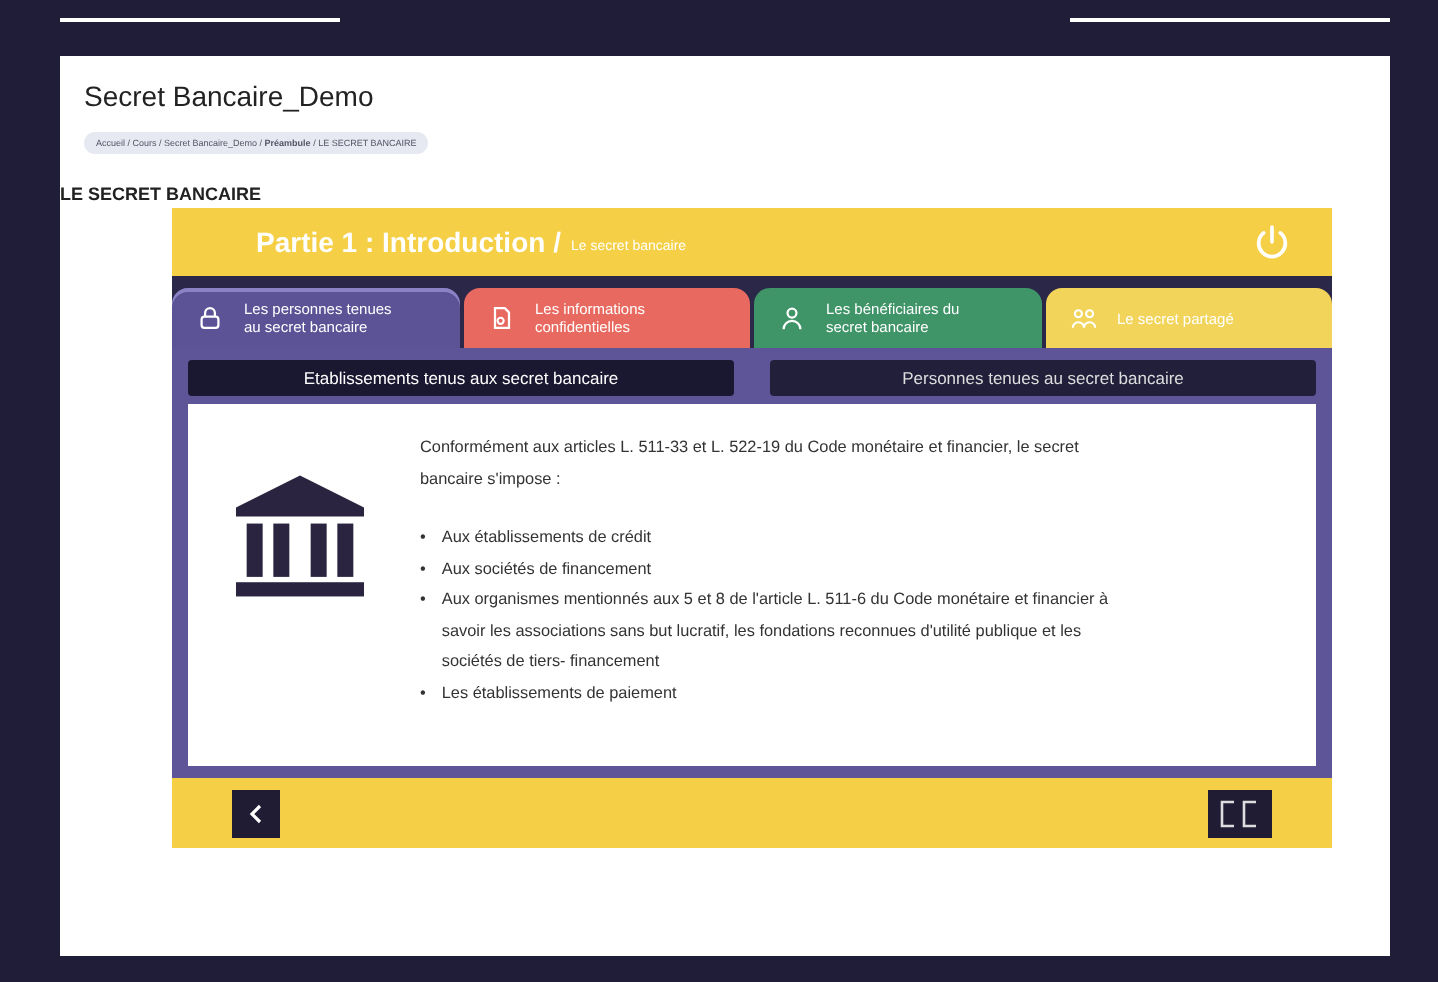 This screenshot has height=982, width=1438. I want to click on back-button, so click(256, 813).